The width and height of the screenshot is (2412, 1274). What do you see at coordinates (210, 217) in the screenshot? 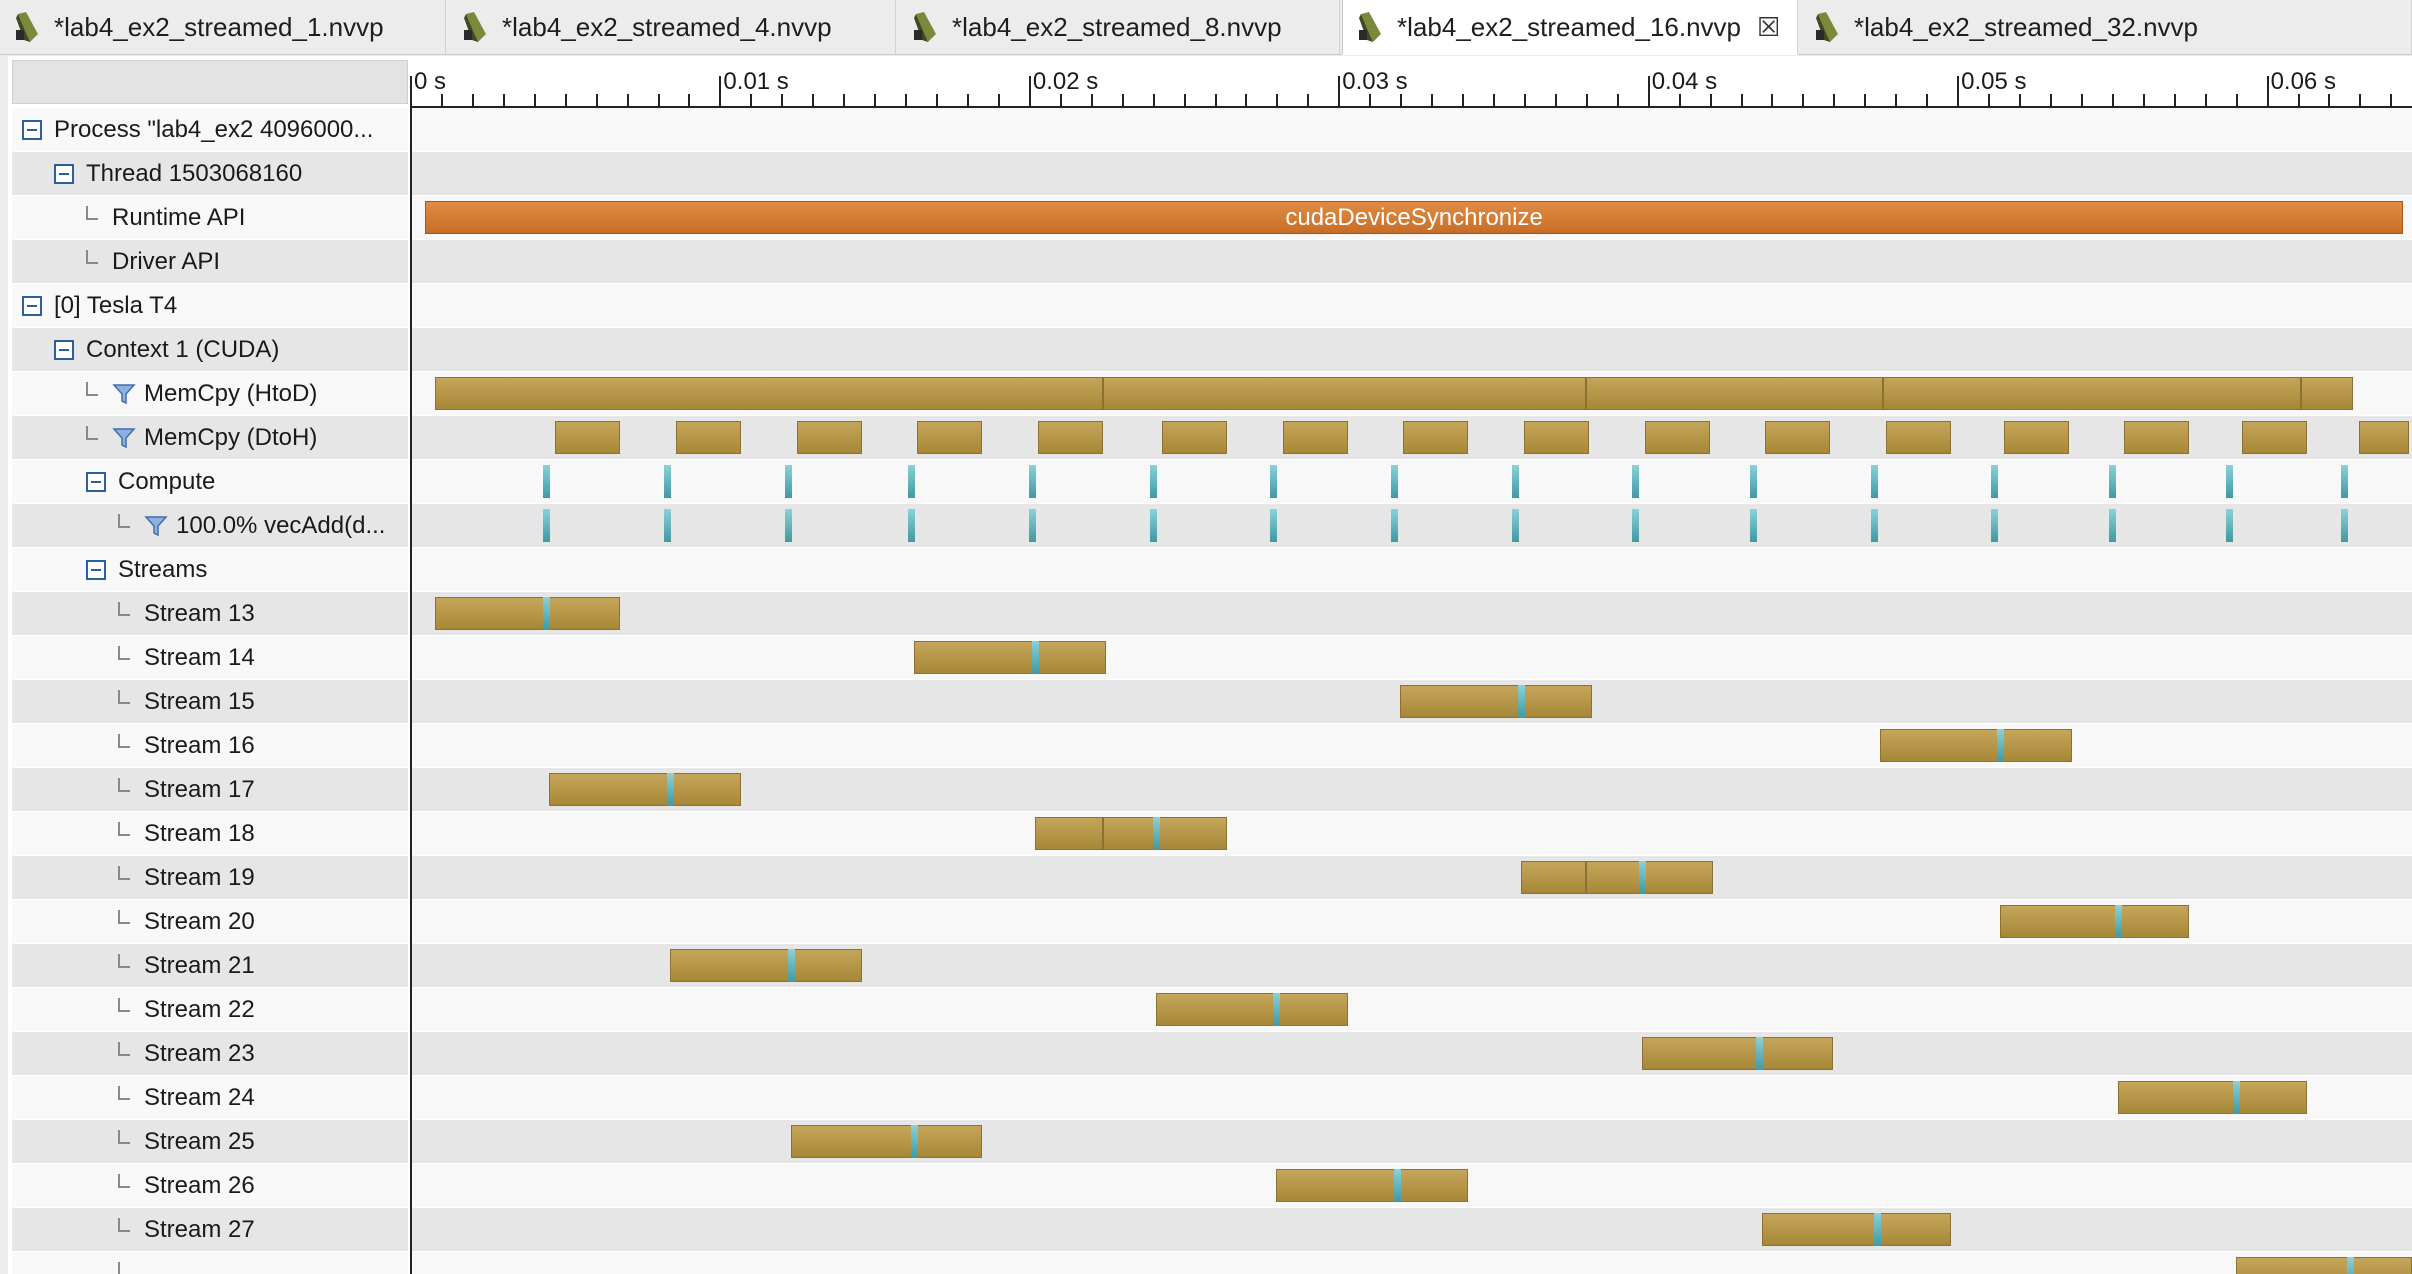
I see `row-label: Runtime API` at bounding box center [210, 217].